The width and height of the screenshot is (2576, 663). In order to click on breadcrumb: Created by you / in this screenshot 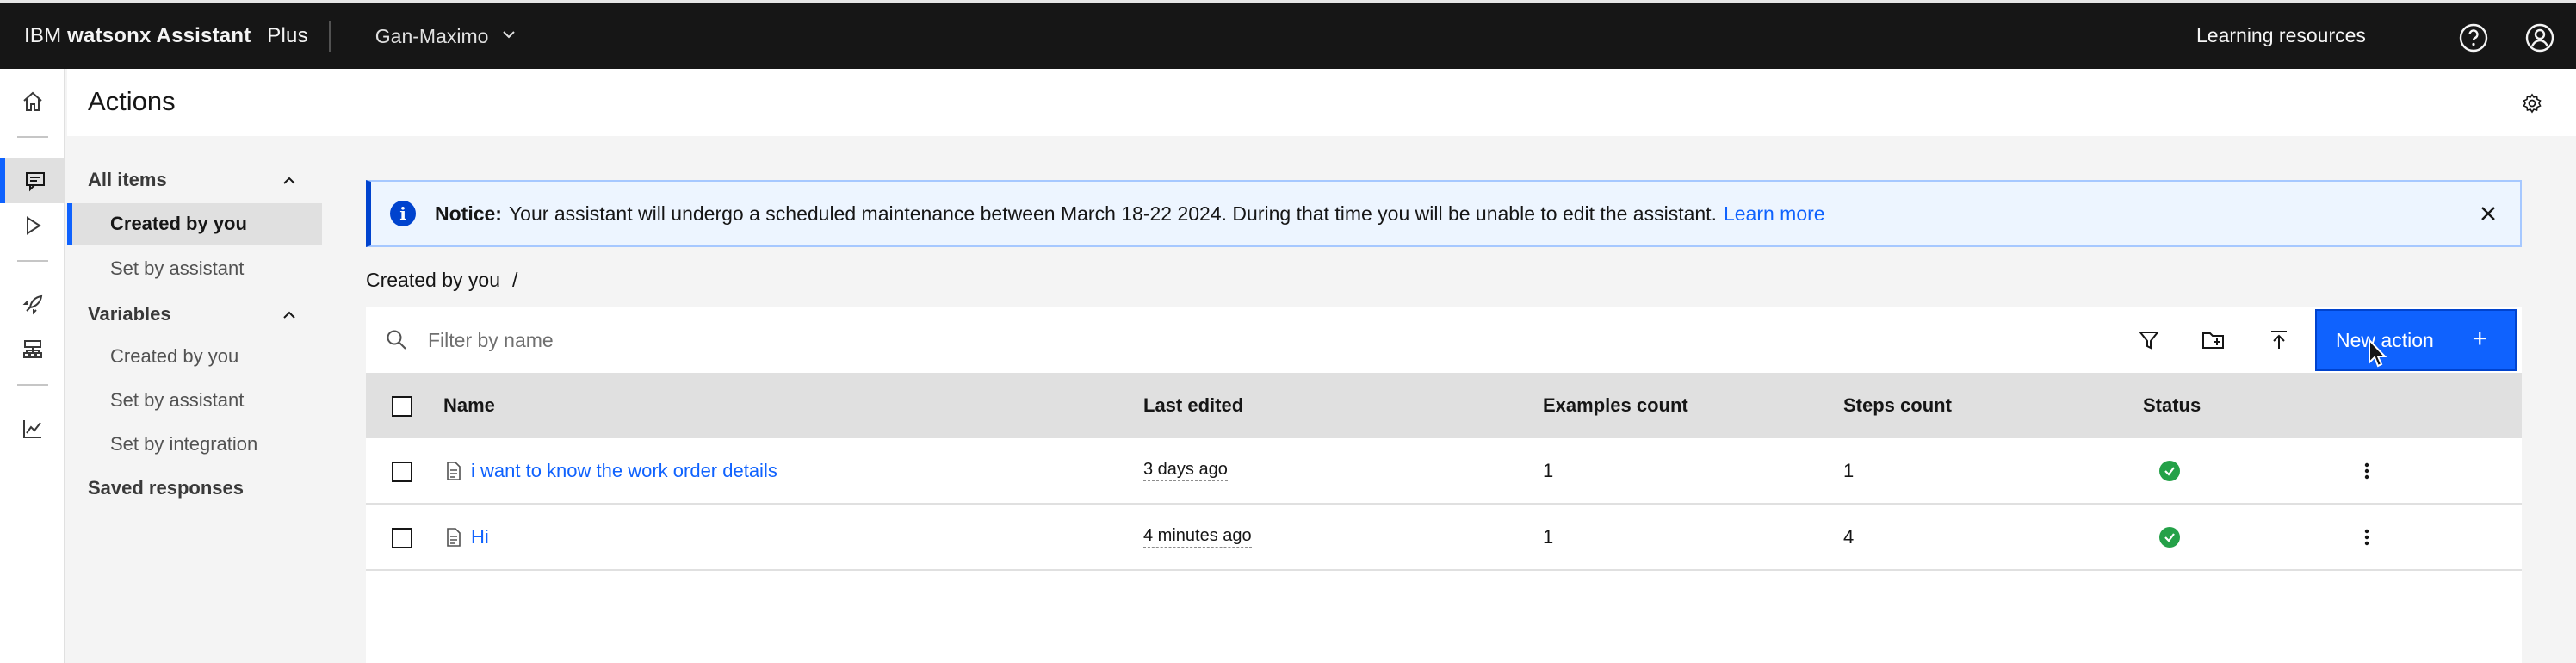, I will do `click(442, 280)`.